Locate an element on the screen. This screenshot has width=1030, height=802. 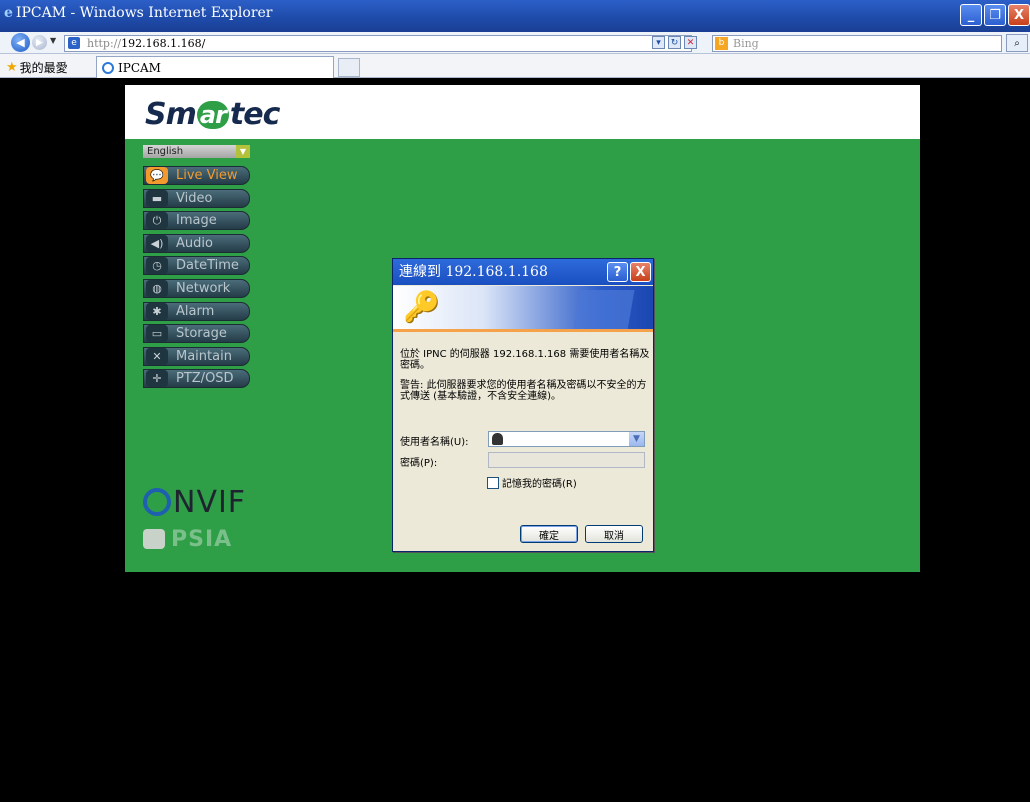
onvif-text: NVIF is located at coordinates (210, 502).